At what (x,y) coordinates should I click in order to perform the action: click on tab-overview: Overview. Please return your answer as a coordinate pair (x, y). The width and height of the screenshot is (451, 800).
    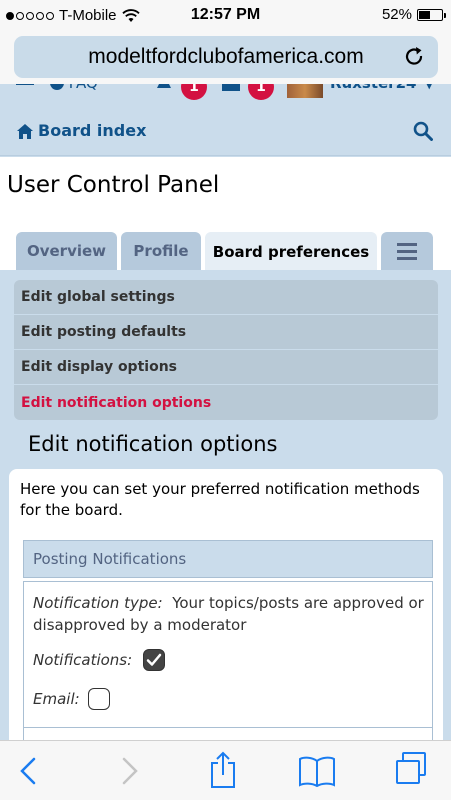
    Looking at the image, I should click on (66, 251).